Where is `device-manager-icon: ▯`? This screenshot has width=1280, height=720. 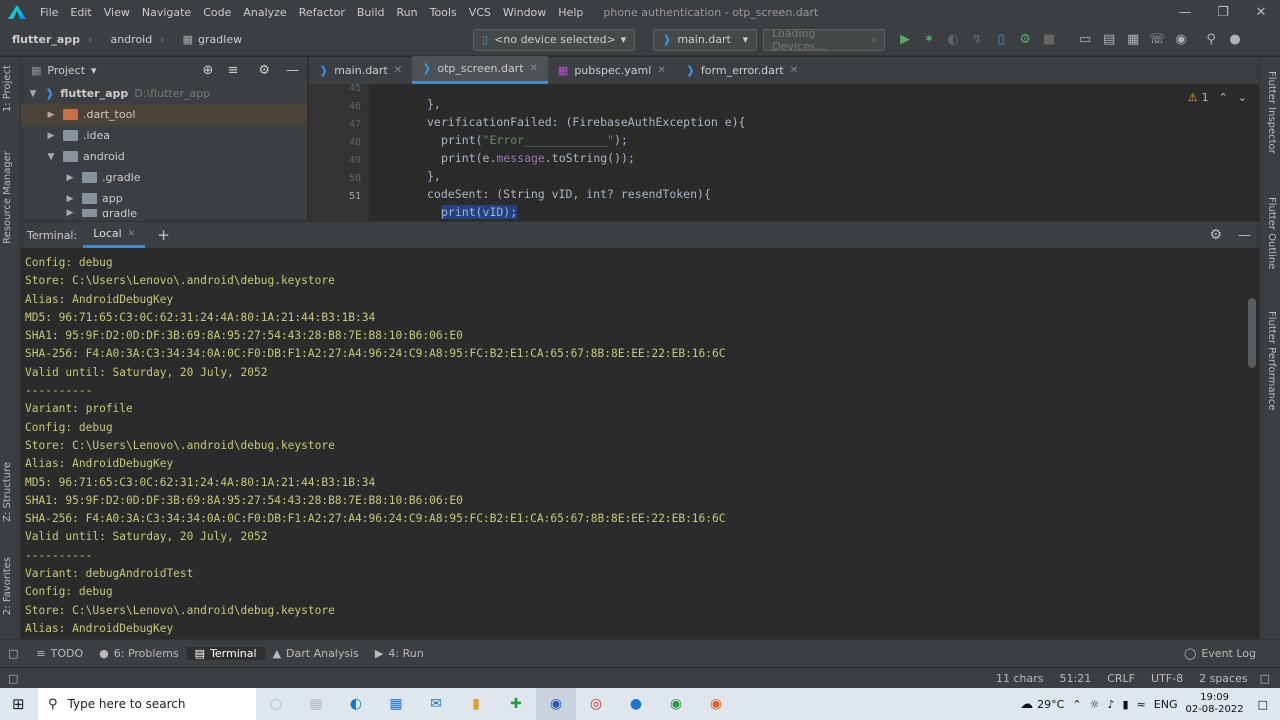
device-manager-icon: ▯ is located at coordinates (1001, 40).